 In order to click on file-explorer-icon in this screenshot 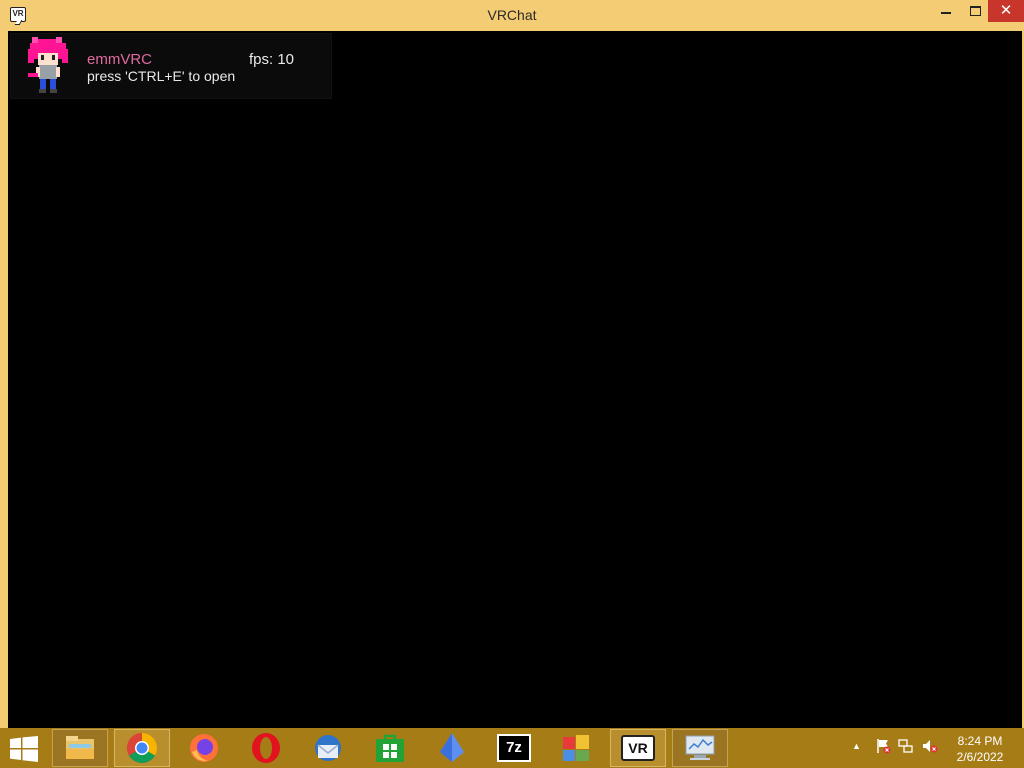, I will do `click(80, 747)`.